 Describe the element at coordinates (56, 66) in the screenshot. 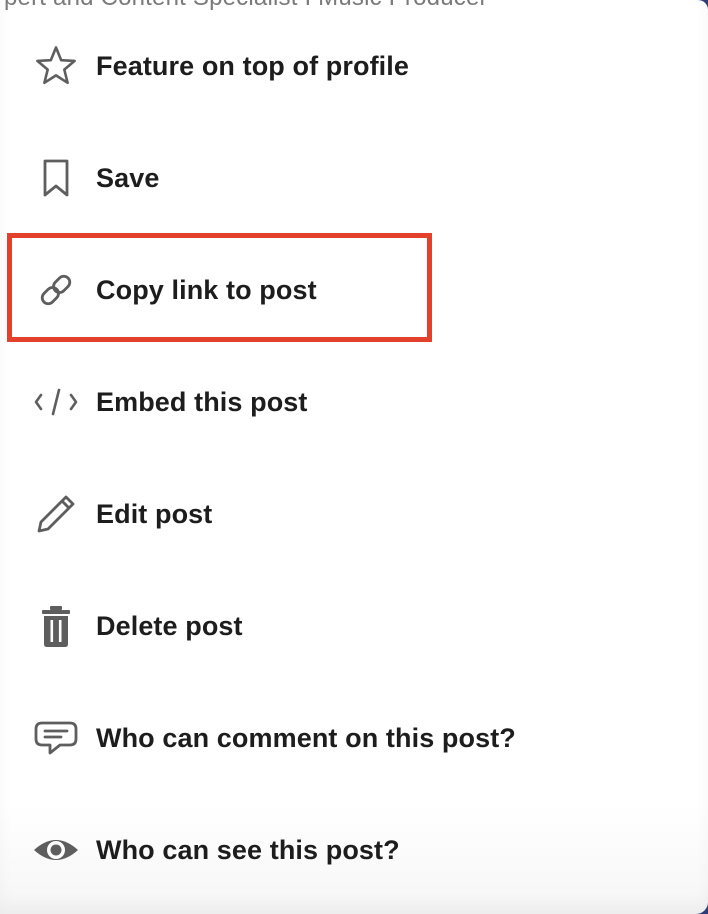

I see `star-icon` at that location.